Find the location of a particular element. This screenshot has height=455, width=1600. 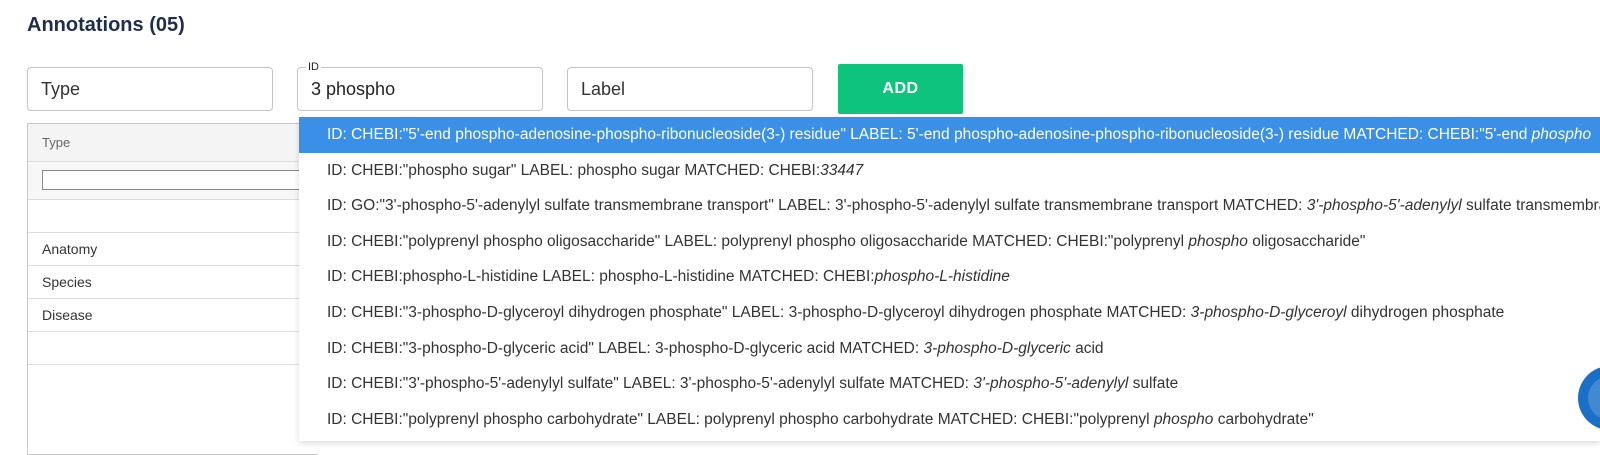

autocomplete-option-text: 3-phospho-D-glyceroyl is located at coordinates (1268, 312).